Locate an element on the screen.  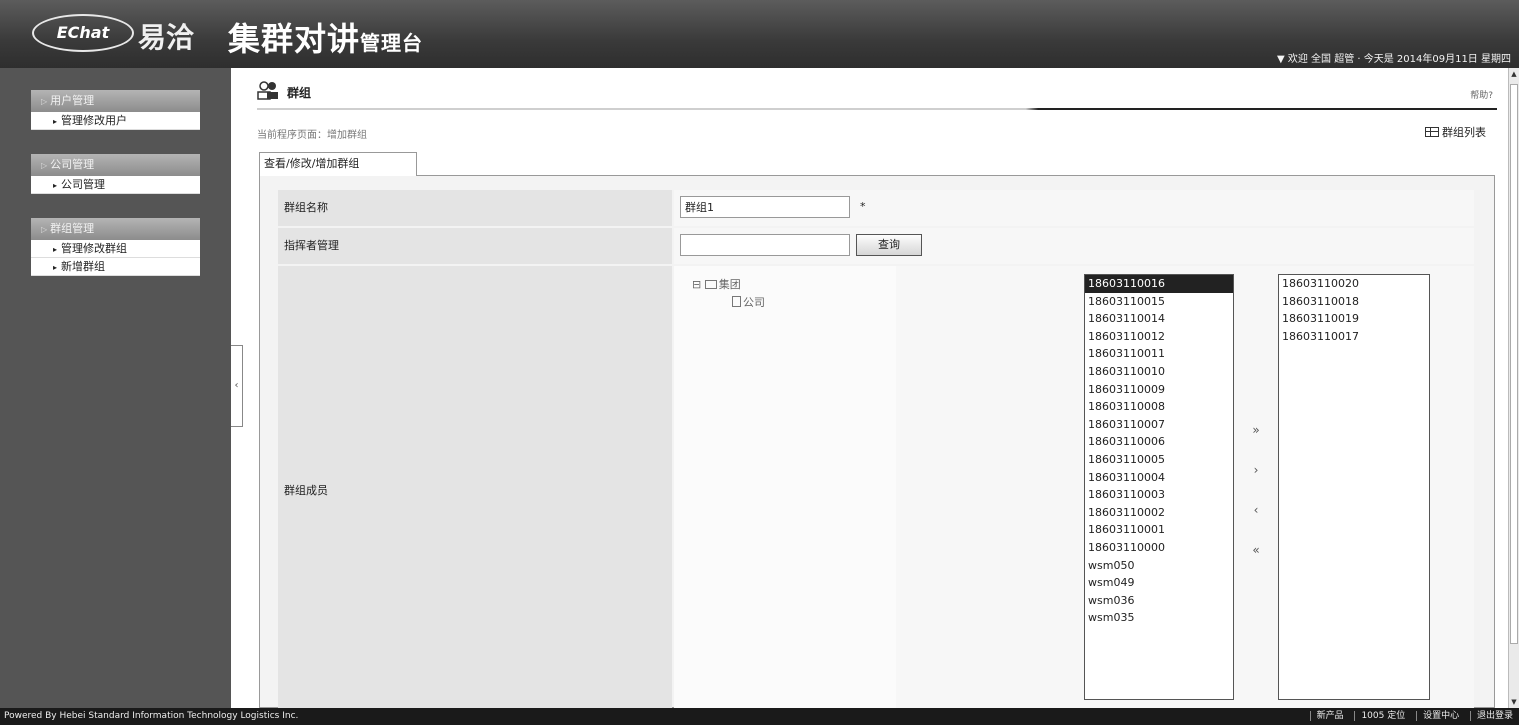
dispatcher-label: 指挥者管理 is located at coordinates (475, 246).